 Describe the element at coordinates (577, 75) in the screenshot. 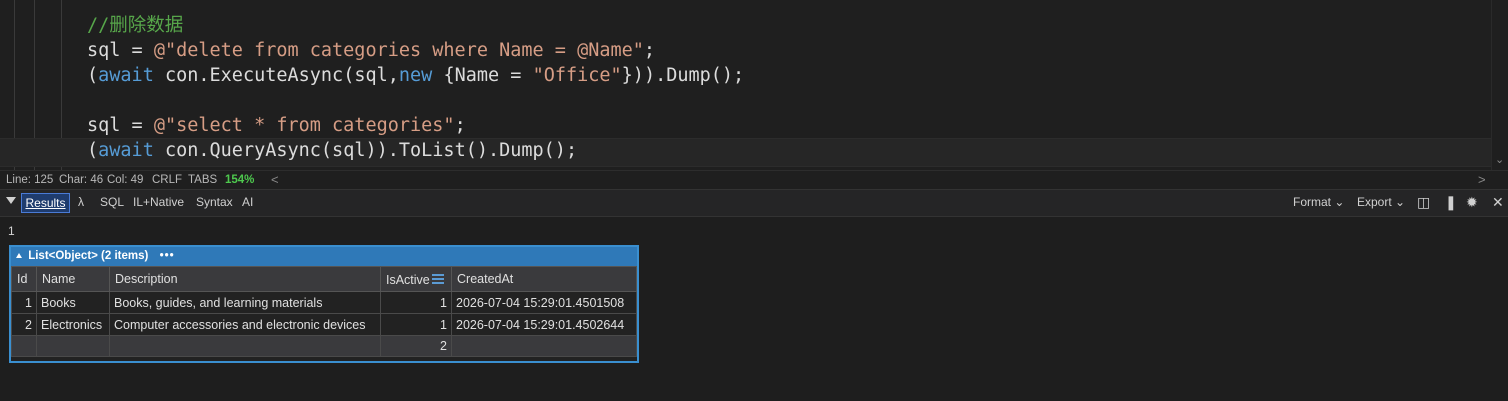

I see `code-token: "Office"` at that location.